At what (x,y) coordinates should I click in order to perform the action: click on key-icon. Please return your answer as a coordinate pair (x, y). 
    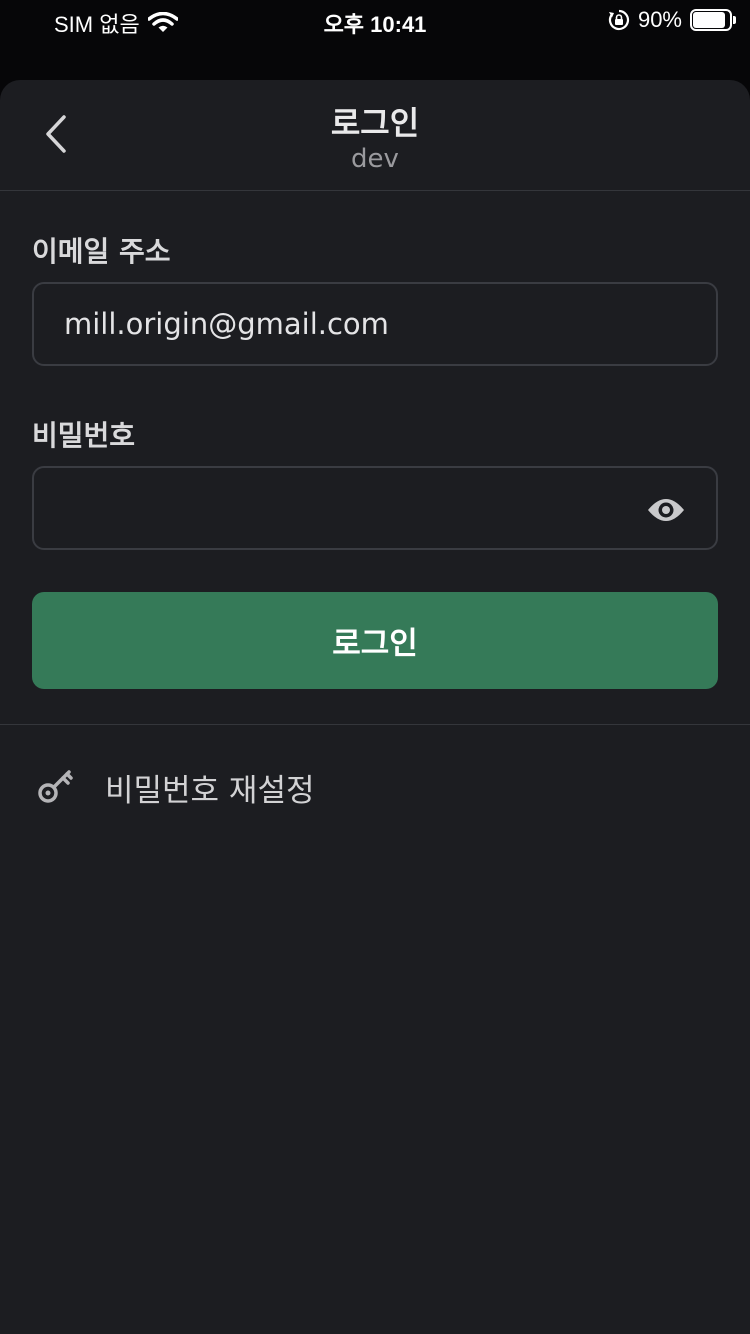
    Looking at the image, I should click on (55, 786).